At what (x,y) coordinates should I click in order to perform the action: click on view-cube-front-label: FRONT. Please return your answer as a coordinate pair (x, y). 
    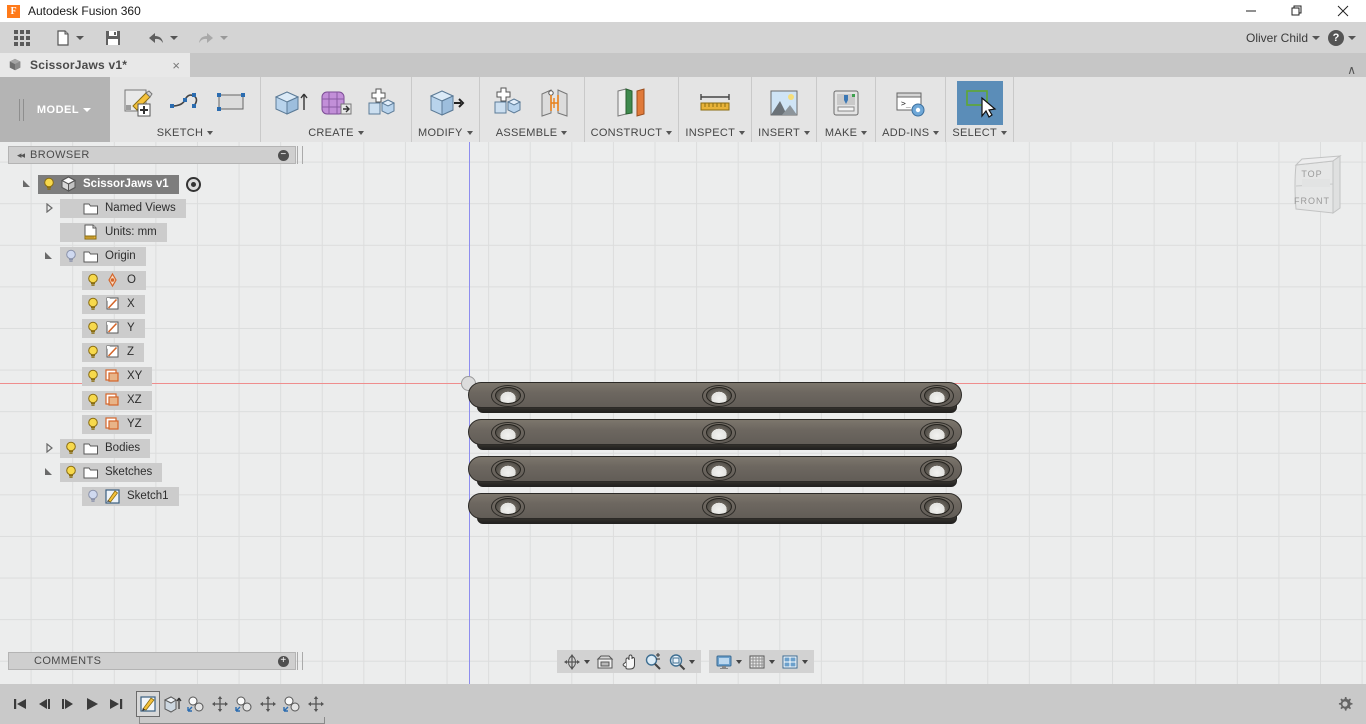
    Looking at the image, I should click on (1312, 201).